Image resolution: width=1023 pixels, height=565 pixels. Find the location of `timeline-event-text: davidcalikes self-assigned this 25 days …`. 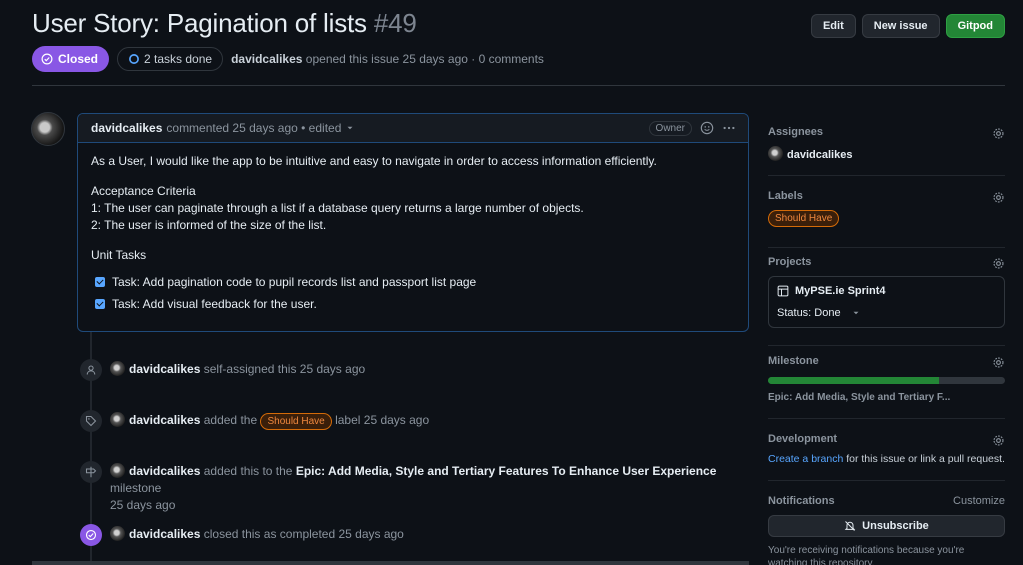

timeline-event-text: davidcalikes self-assigned this 25 days … is located at coordinates (237, 368).